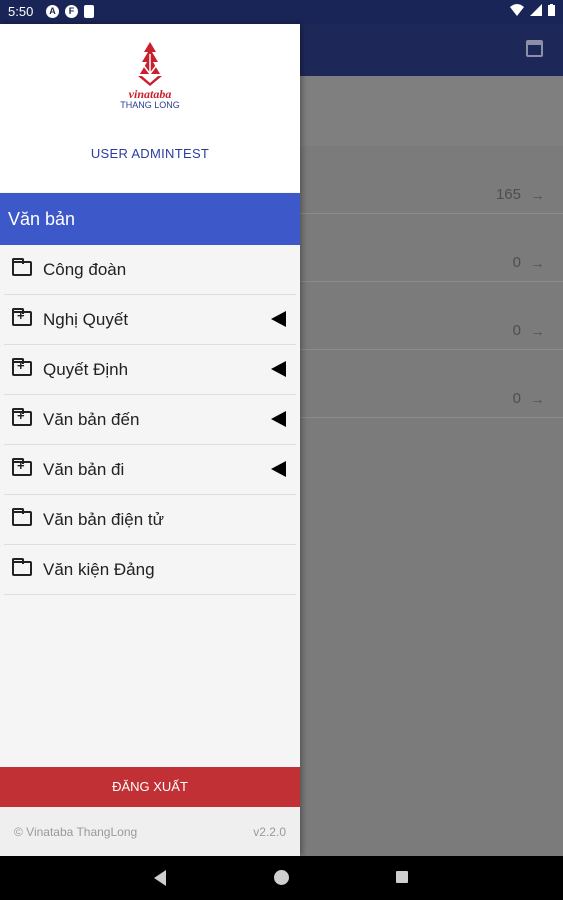 This screenshot has height=900, width=563. Describe the element at coordinates (536, 10) in the screenshot. I see `signal-icon` at that location.